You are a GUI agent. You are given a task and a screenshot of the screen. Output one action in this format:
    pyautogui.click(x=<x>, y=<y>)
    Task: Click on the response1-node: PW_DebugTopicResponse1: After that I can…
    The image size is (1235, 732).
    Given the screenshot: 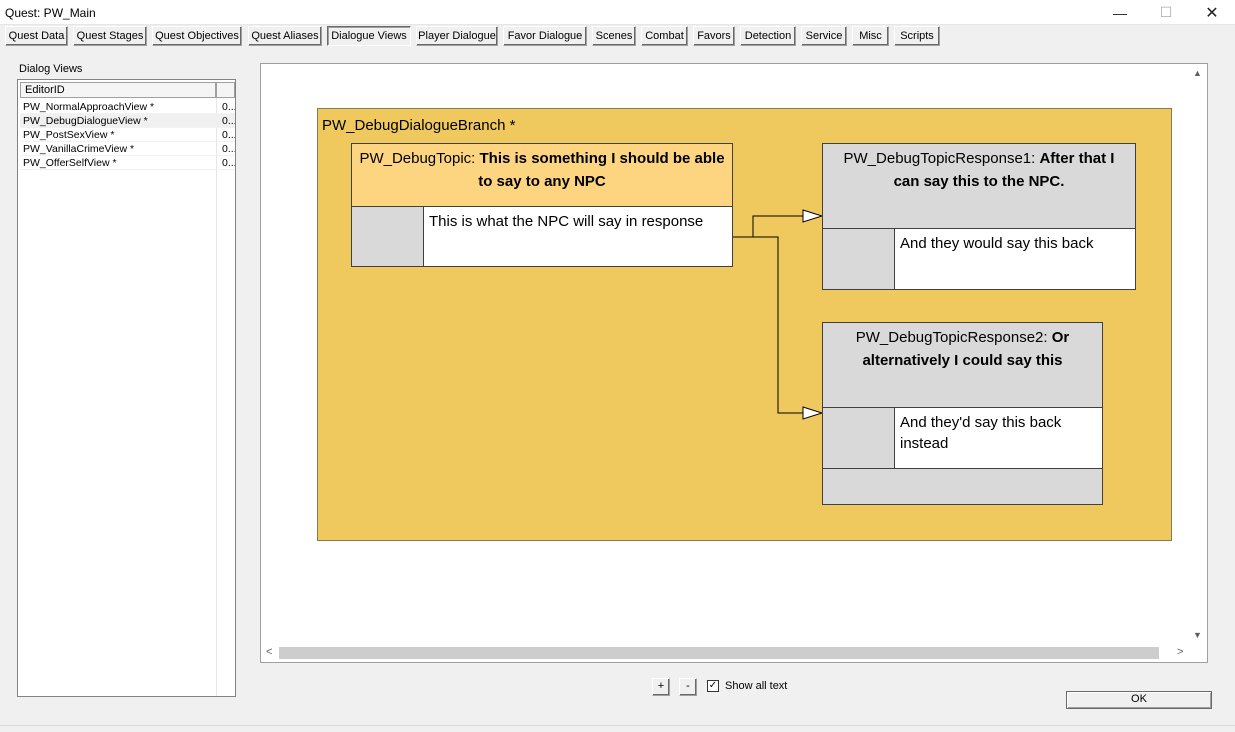 What is the action you would take?
    pyautogui.click(x=979, y=216)
    